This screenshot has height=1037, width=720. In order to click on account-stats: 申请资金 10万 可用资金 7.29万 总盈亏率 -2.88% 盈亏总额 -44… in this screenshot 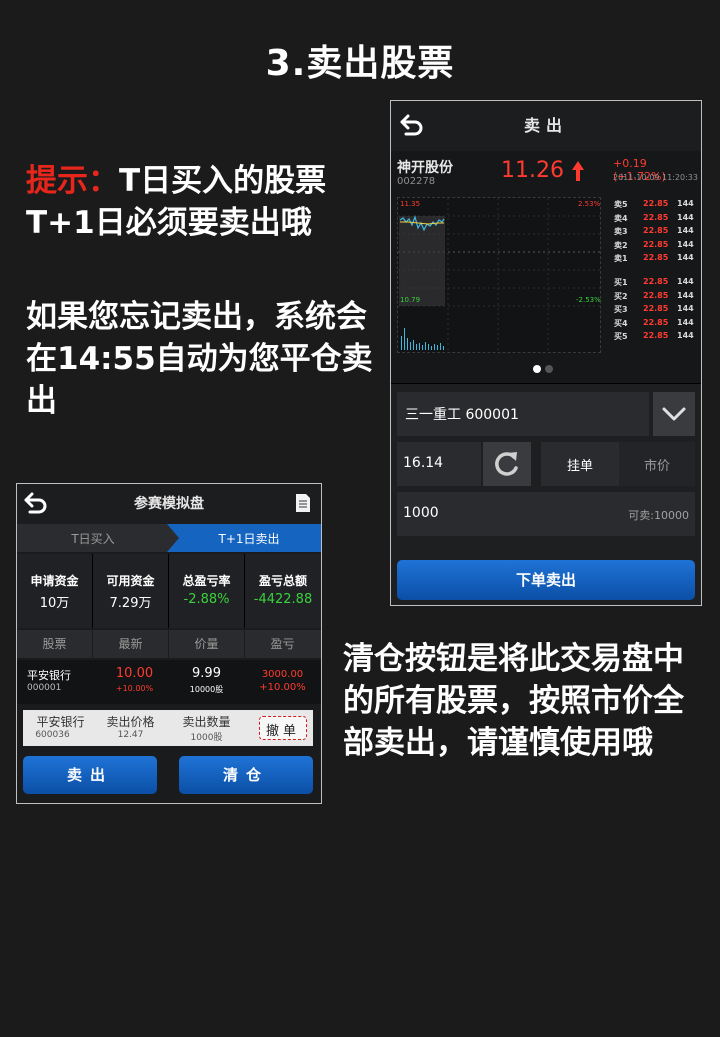, I will do `click(169, 591)`.